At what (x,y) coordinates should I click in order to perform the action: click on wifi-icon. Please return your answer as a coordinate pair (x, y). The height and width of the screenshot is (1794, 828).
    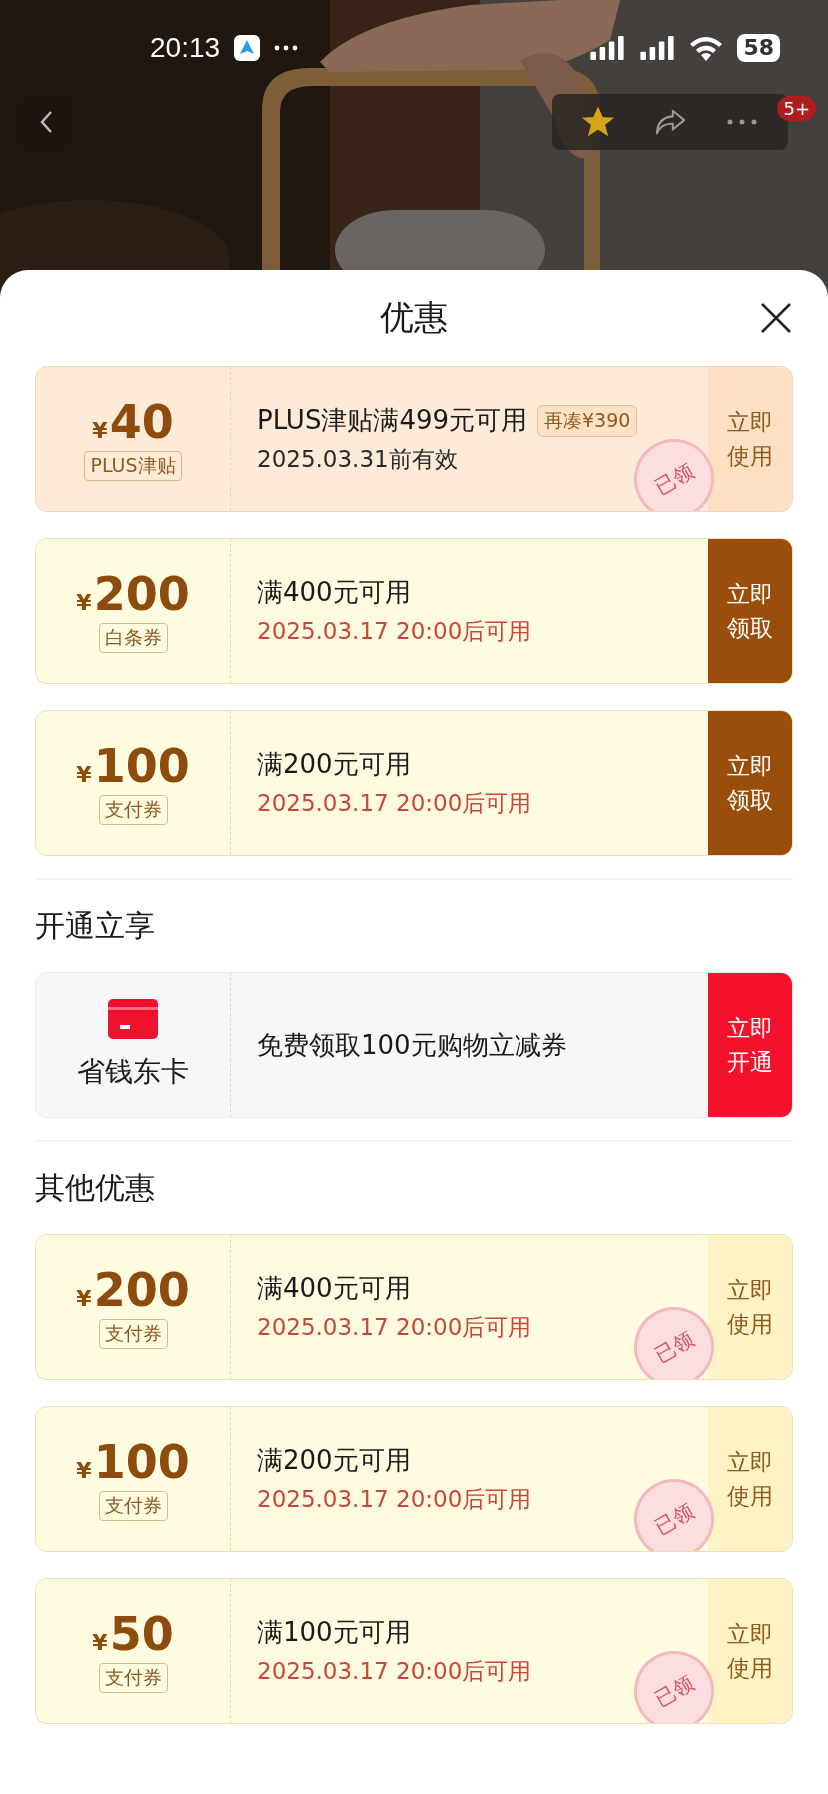
    Looking at the image, I should click on (706, 48).